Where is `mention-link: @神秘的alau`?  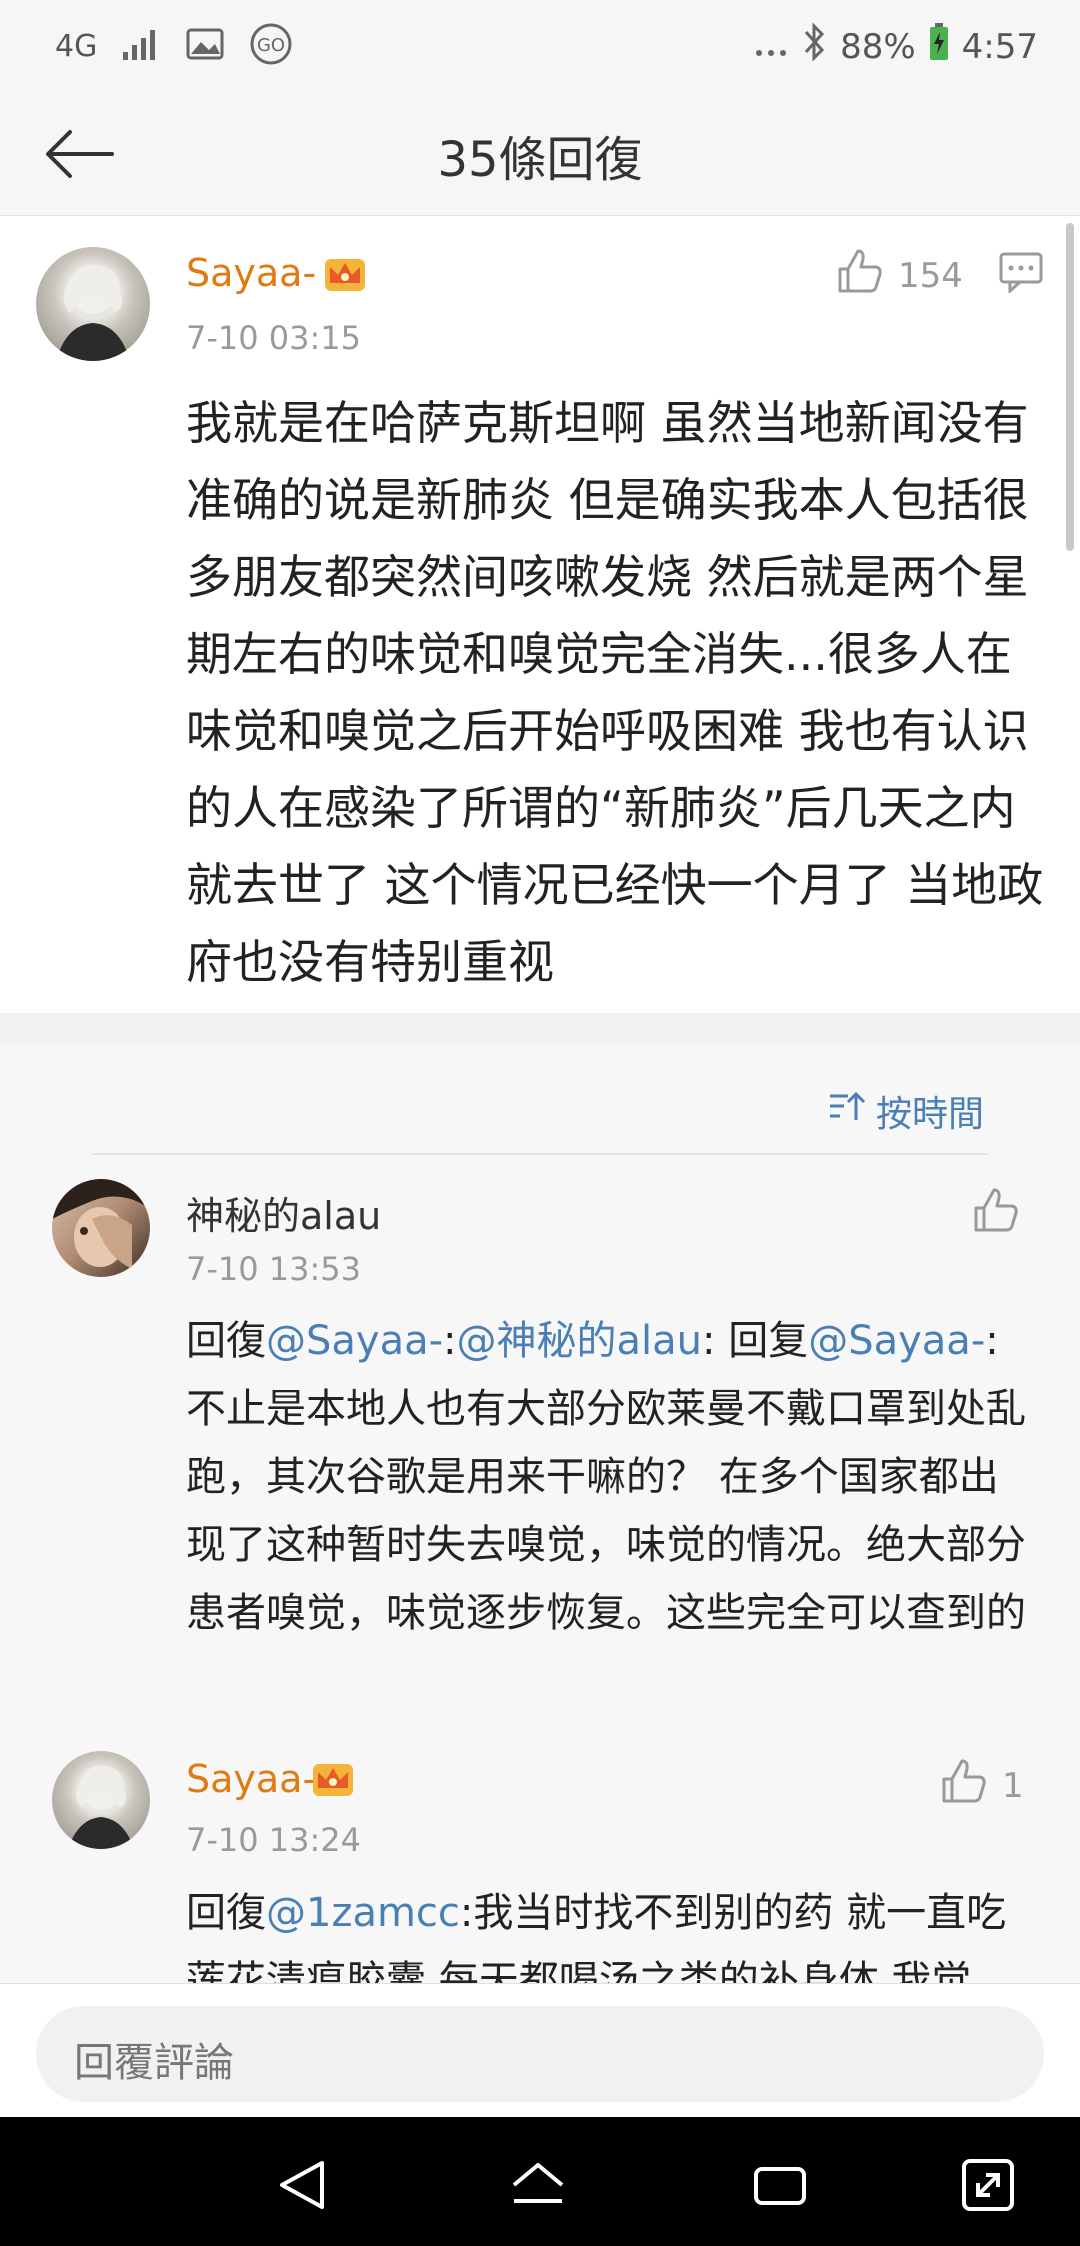 mention-link: @神秘的alau is located at coordinates (580, 1341).